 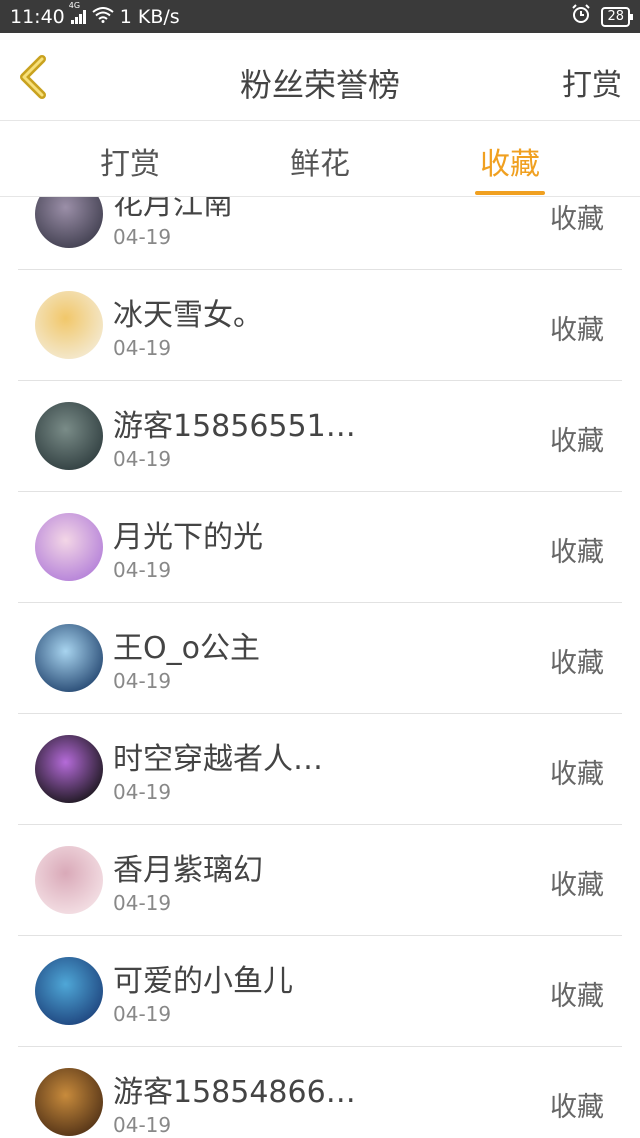 I want to click on tab-label: 收藏, so click(x=510, y=164).